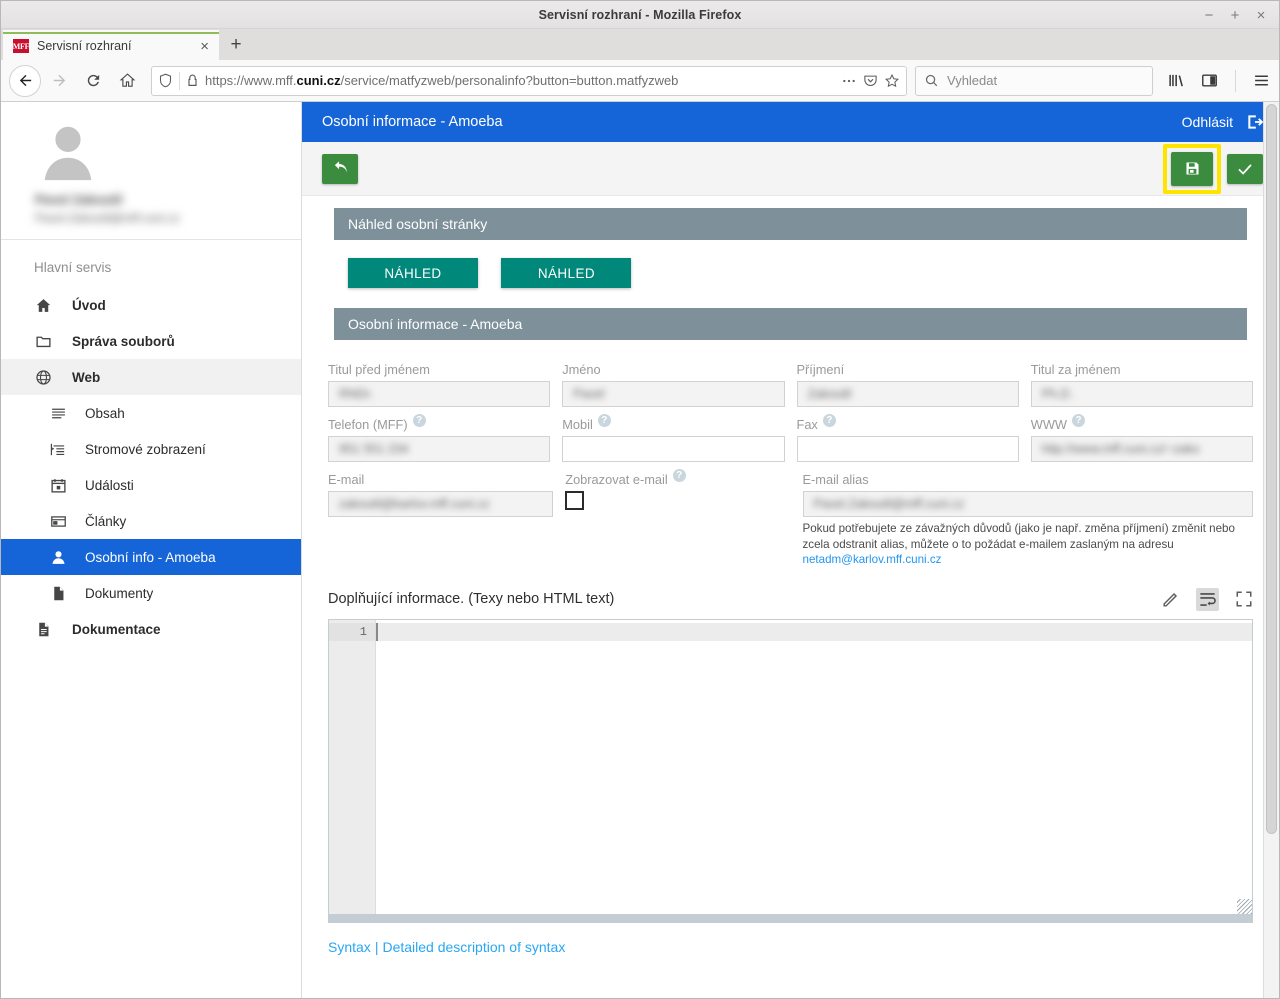 The width and height of the screenshot is (1280, 999). Describe the element at coordinates (673, 449) in the screenshot. I see `mobil-input` at that location.